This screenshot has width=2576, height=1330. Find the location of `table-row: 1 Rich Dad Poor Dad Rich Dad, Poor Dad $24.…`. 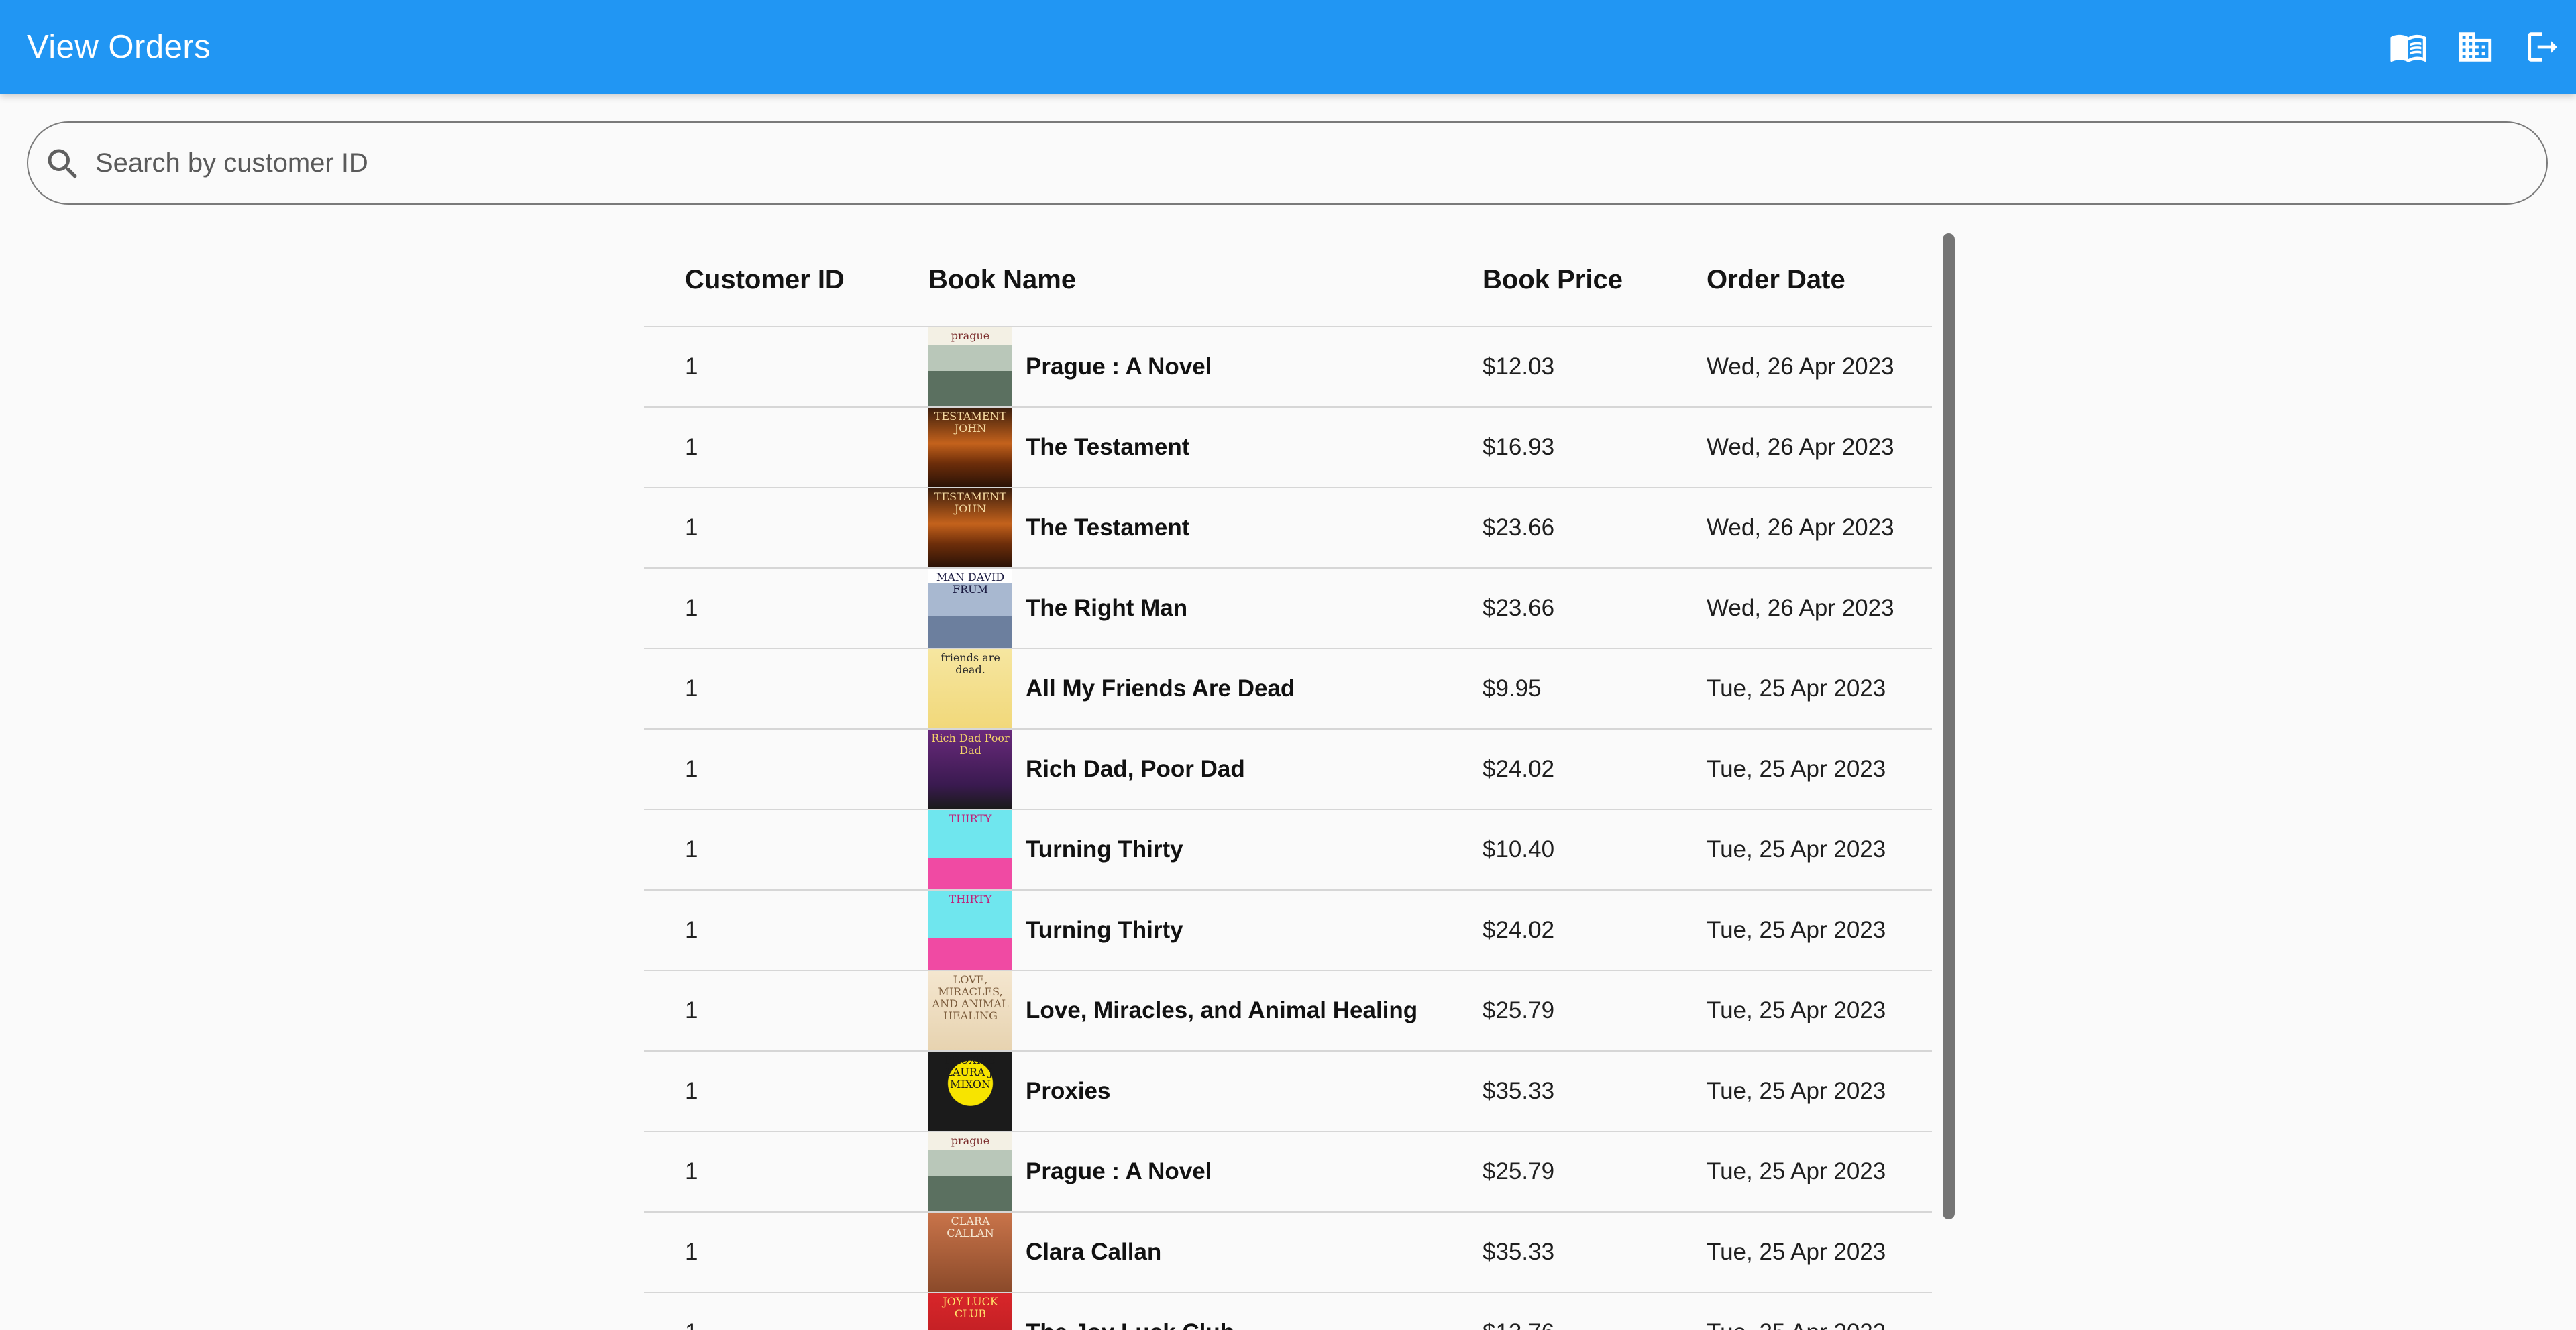

table-row: 1 Rich Dad Poor Dad Rich Dad, Poor Dad $24.… is located at coordinates (1288, 770).